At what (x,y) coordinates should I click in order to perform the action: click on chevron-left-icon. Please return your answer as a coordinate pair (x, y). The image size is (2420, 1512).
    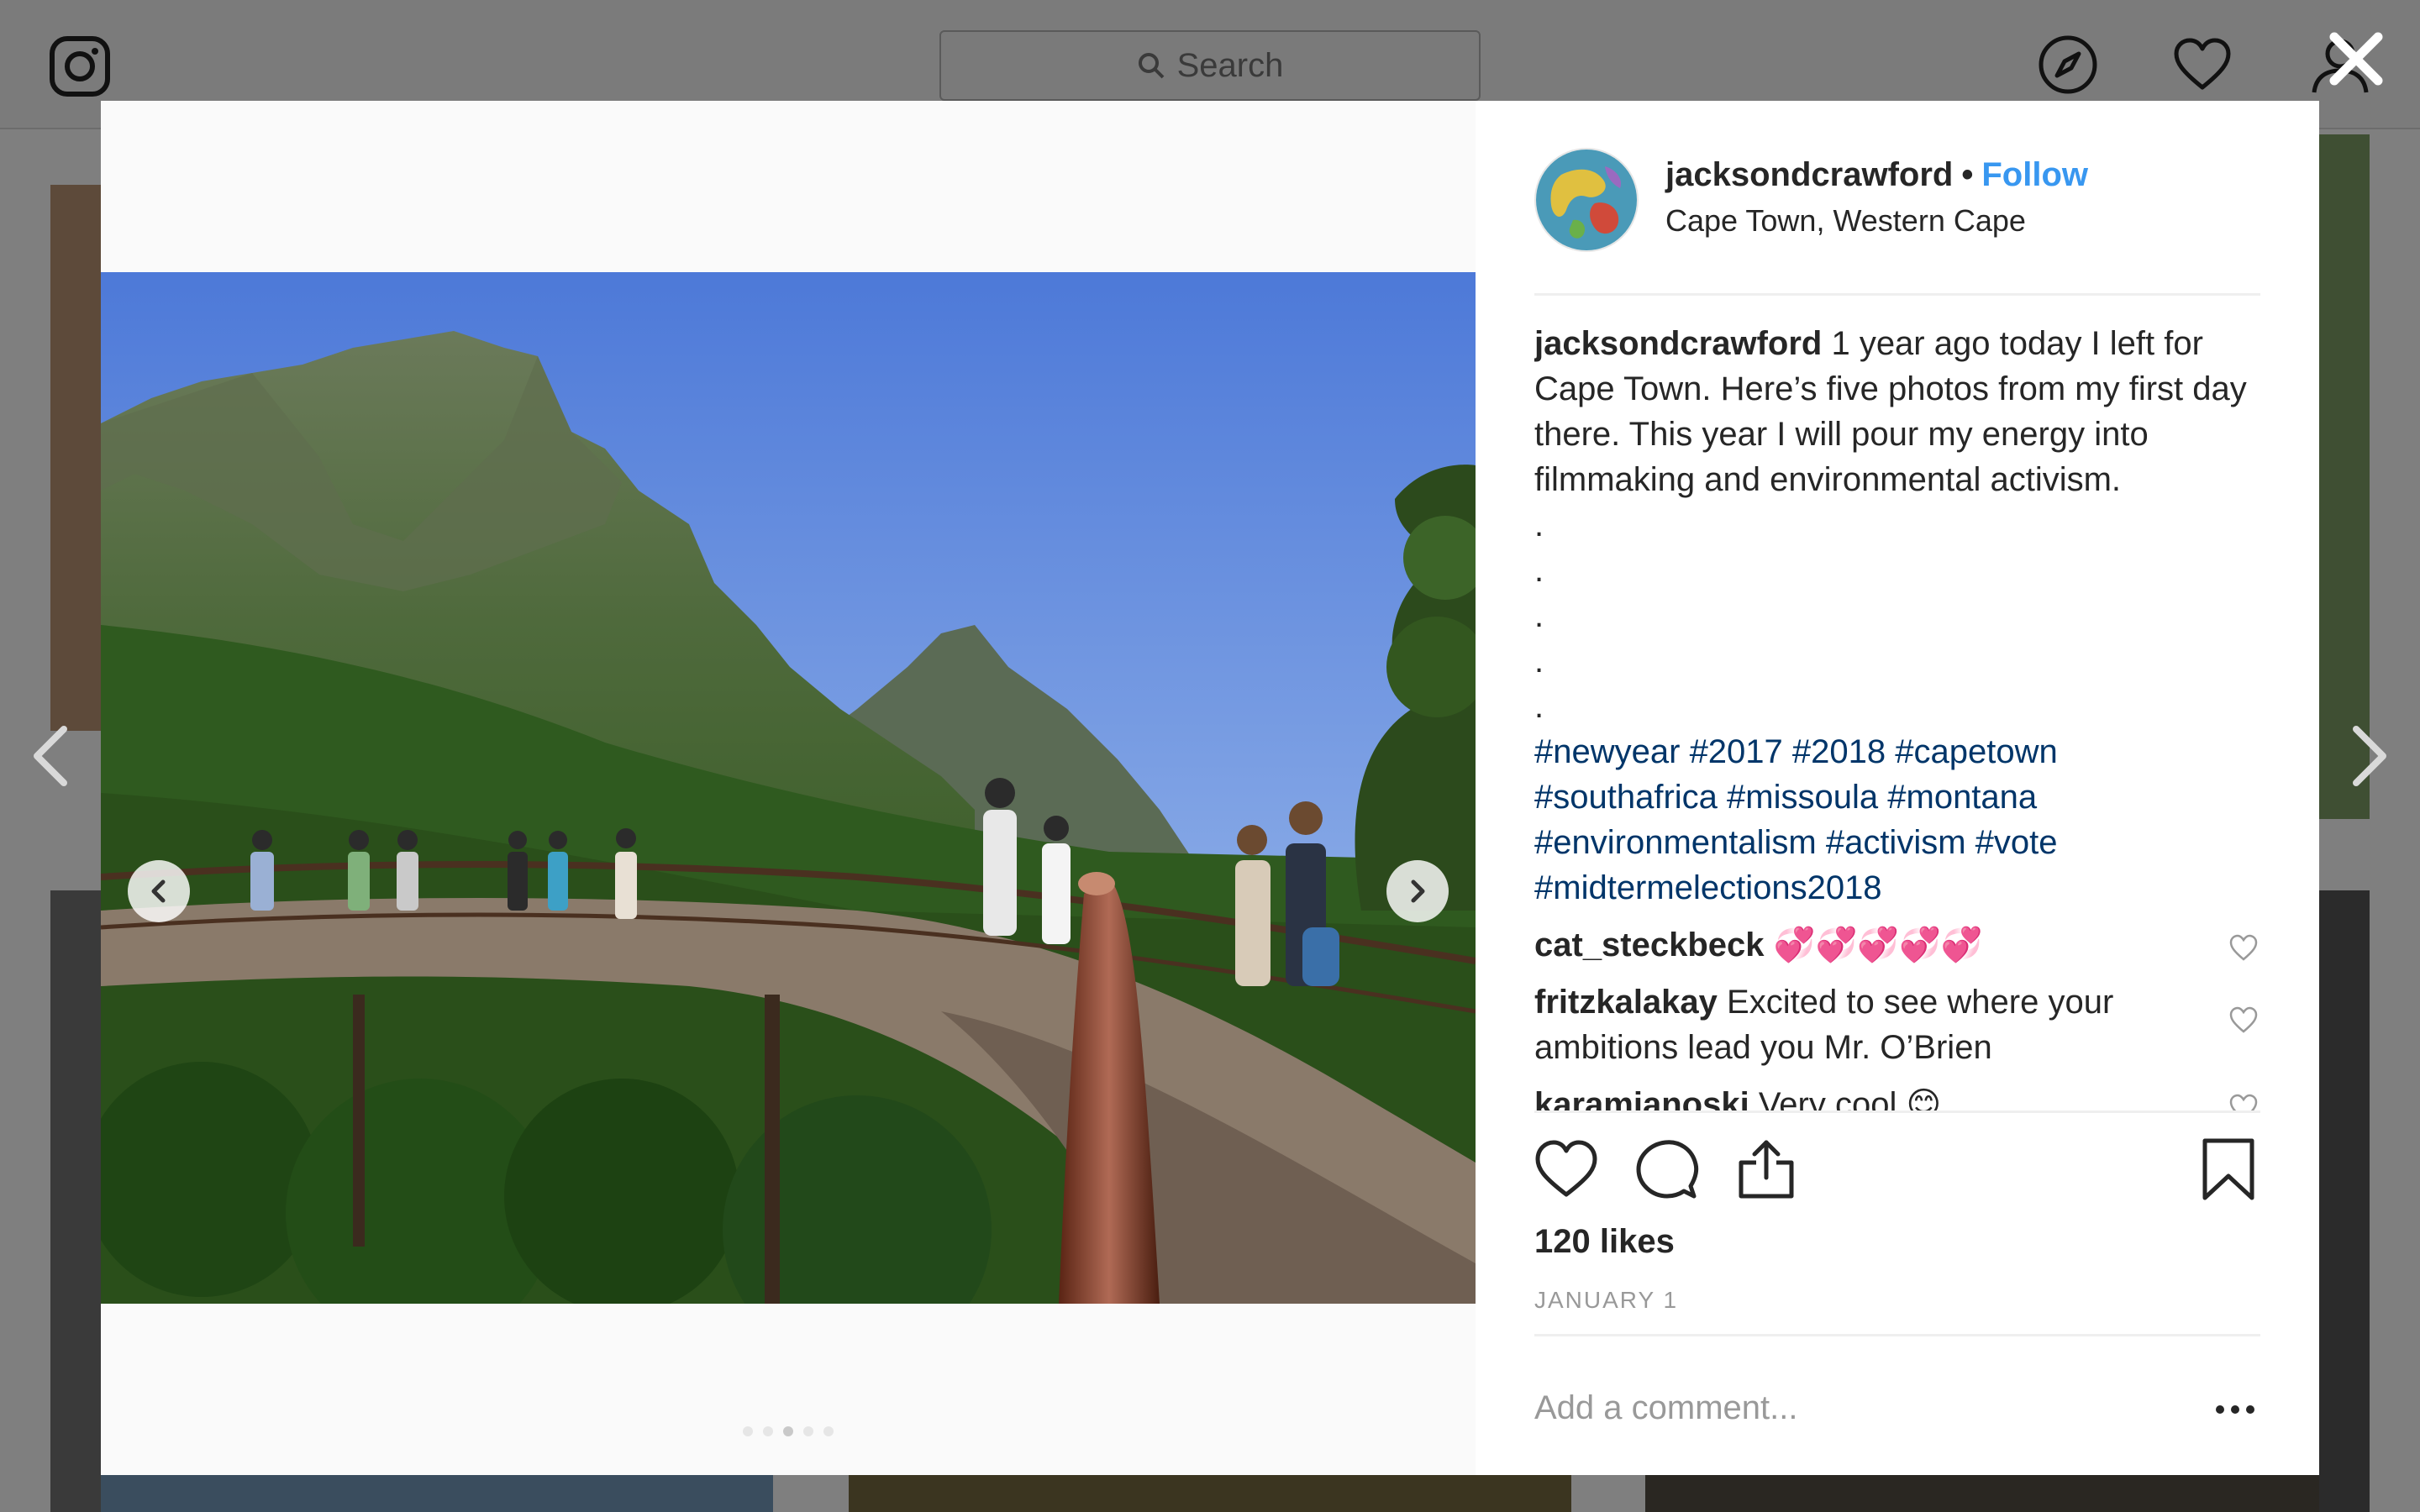
    Looking at the image, I should click on (158, 891).